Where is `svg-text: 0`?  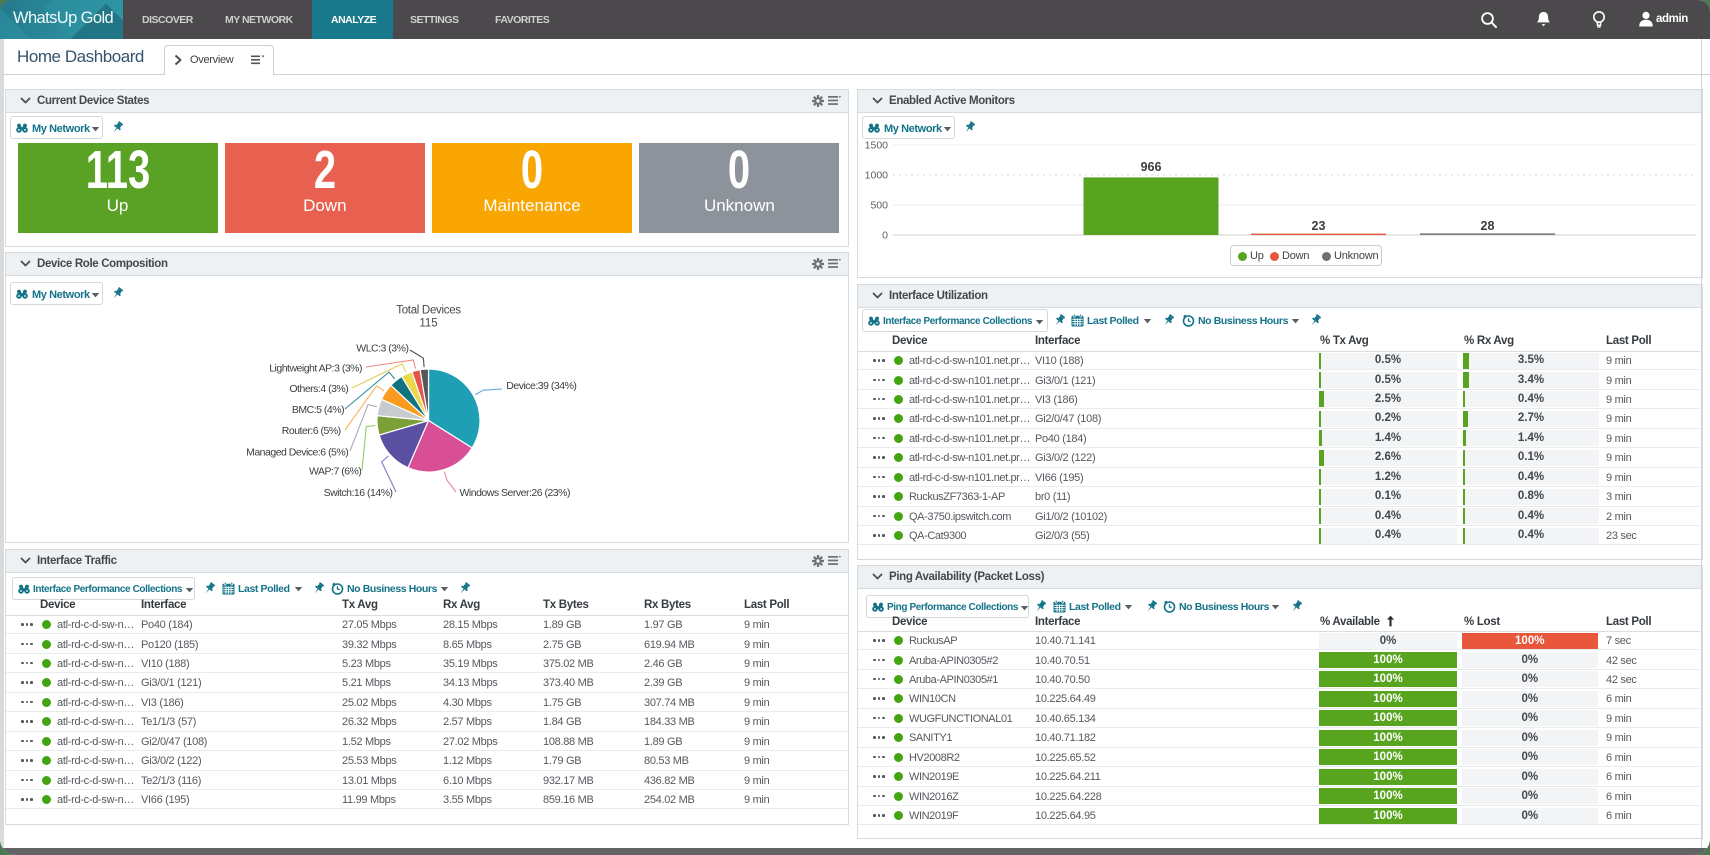 svg-text: 0 is located at coordinates (885, 236).